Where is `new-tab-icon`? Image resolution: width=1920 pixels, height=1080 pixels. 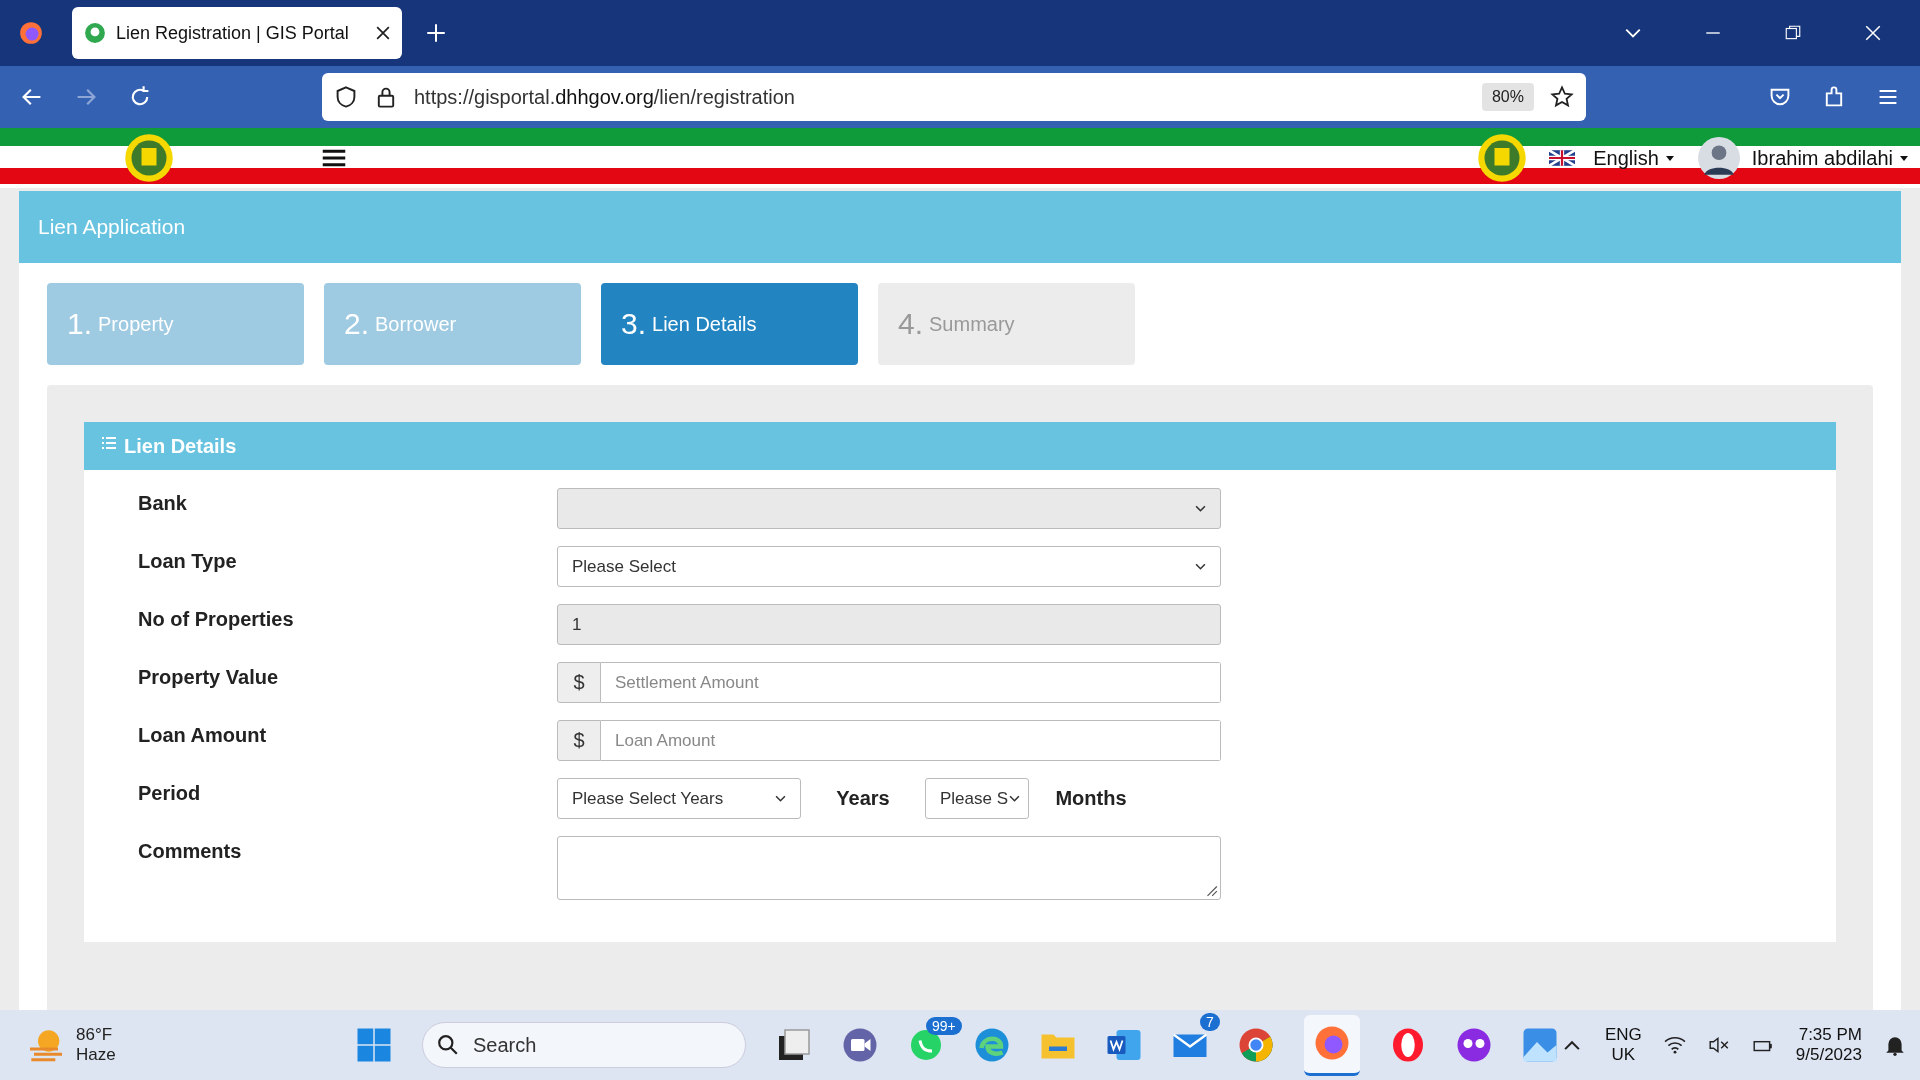 new-tab-icon is located at coordinates (436, 33).